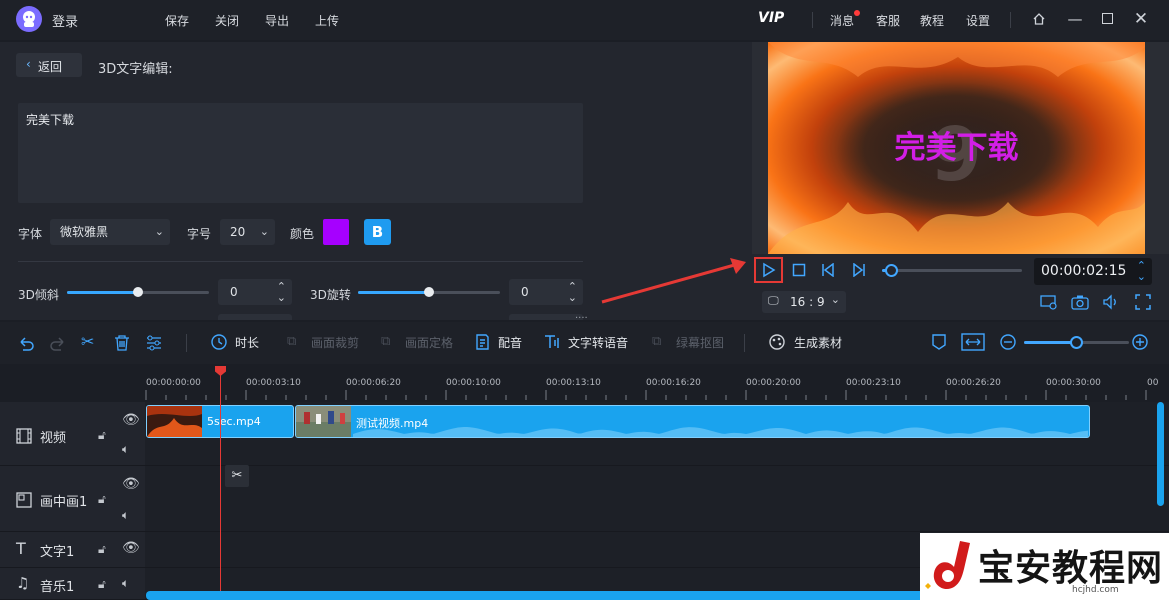 The width and height of the screenshot is (1169, 600). What do you see at coordinates (873, 383) in the screenshot?
I see `ruler-tick-label: 00:00:23:10` at bounding box center [873, 383].